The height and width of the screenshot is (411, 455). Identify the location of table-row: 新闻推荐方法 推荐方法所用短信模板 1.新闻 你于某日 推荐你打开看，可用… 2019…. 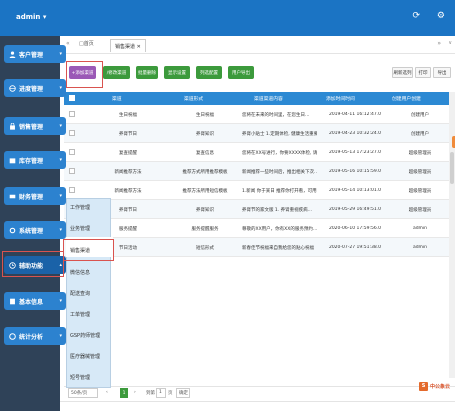
(259, 190).